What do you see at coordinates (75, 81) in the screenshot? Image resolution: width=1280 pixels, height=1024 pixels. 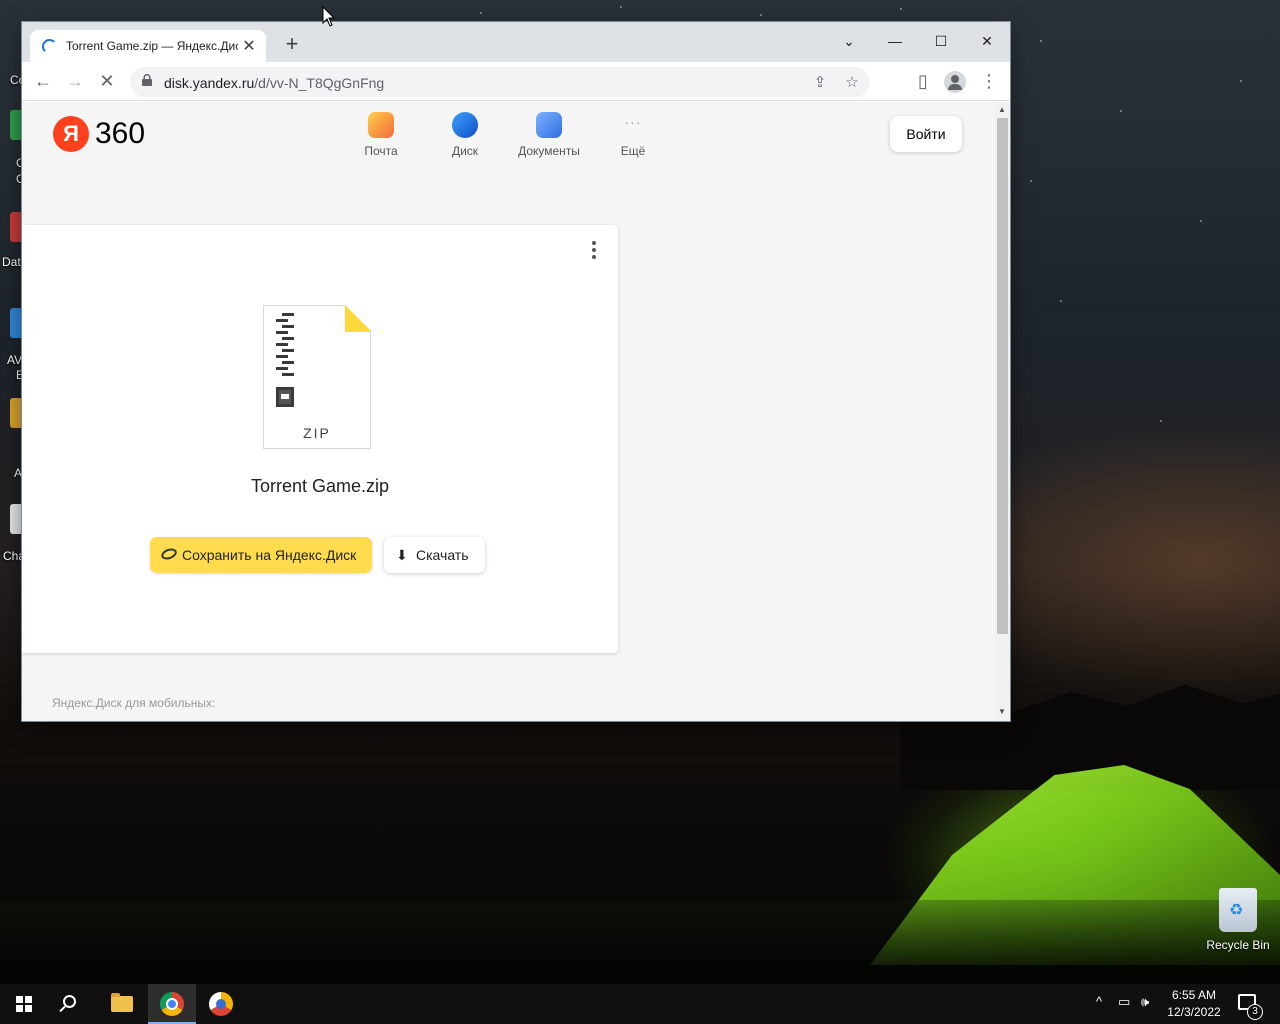 I see `forward-button: →` at bounding box center [75, 81].